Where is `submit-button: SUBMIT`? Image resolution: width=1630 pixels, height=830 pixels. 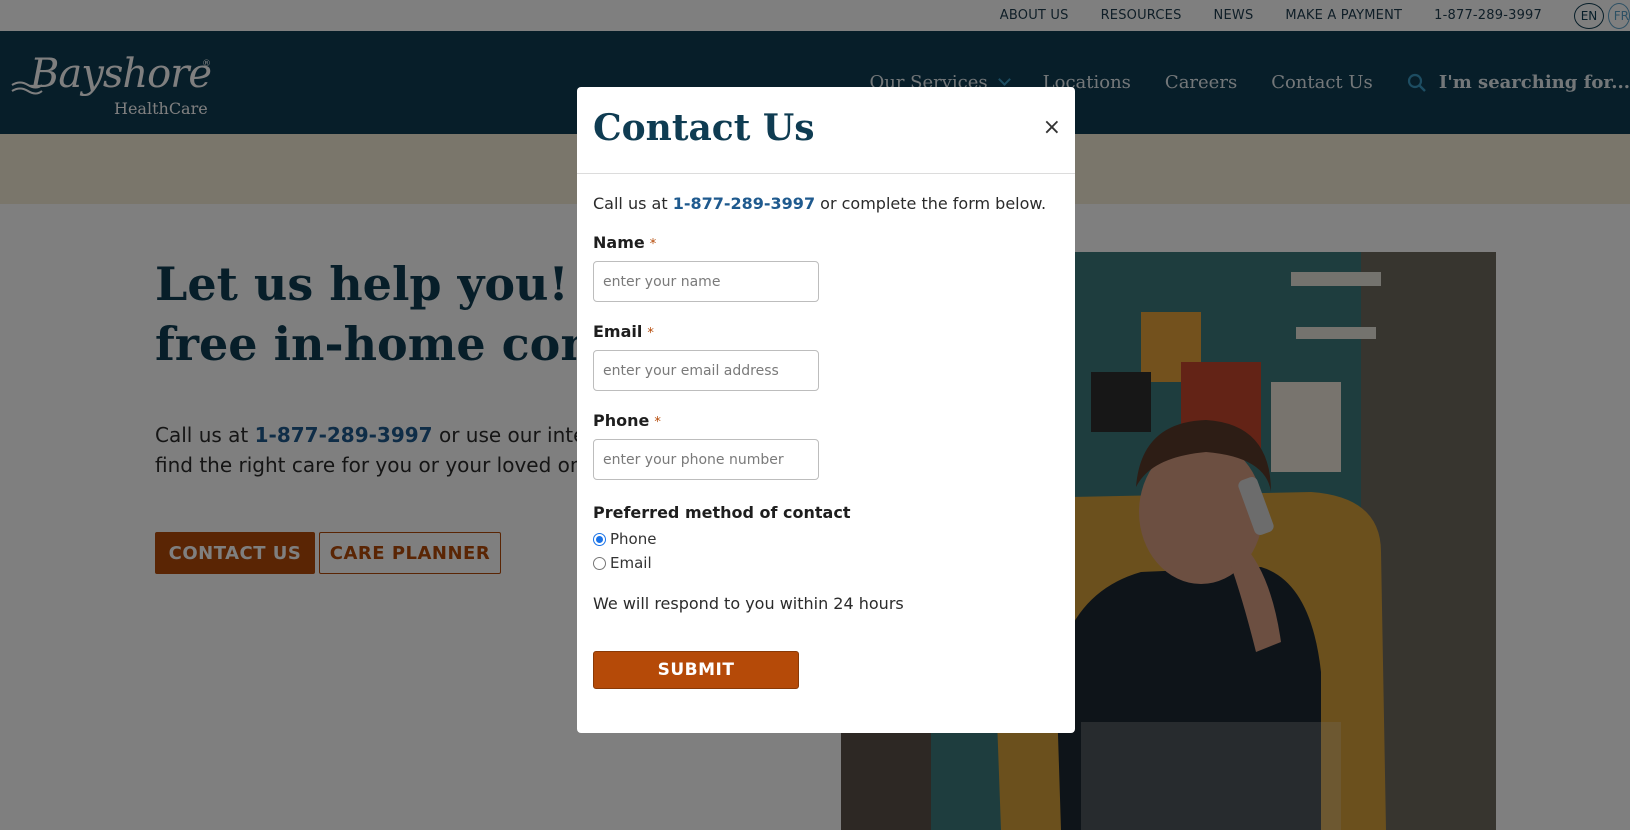 submit-button: SUBMIT is located at coordinates (696, 670).